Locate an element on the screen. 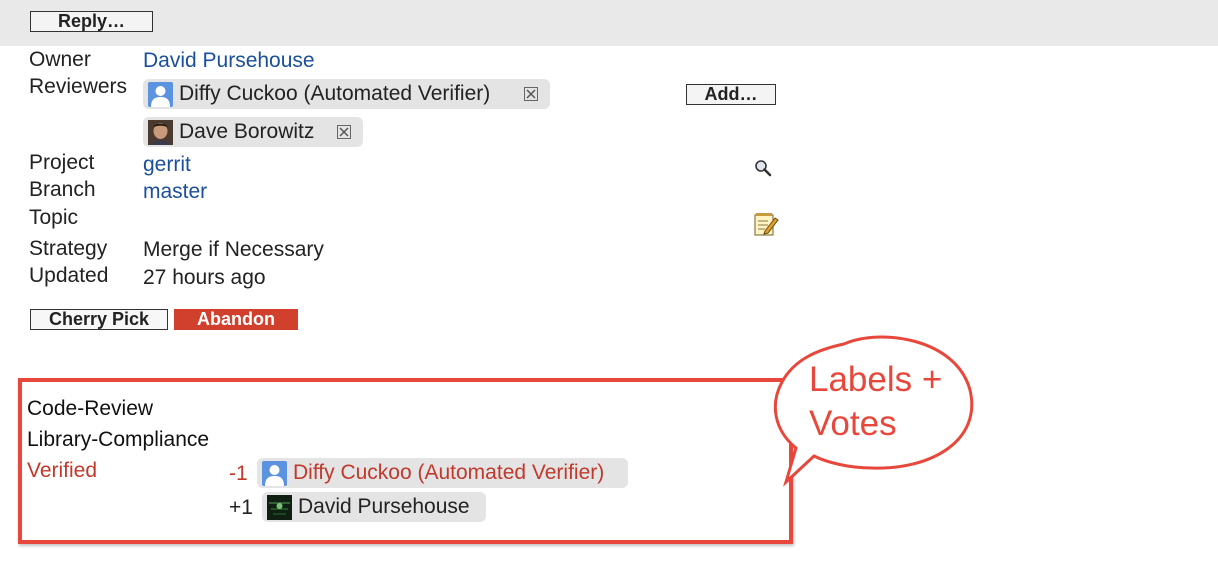  label-library-compliance: Library-Compliance is located at coordinates (118, 439).